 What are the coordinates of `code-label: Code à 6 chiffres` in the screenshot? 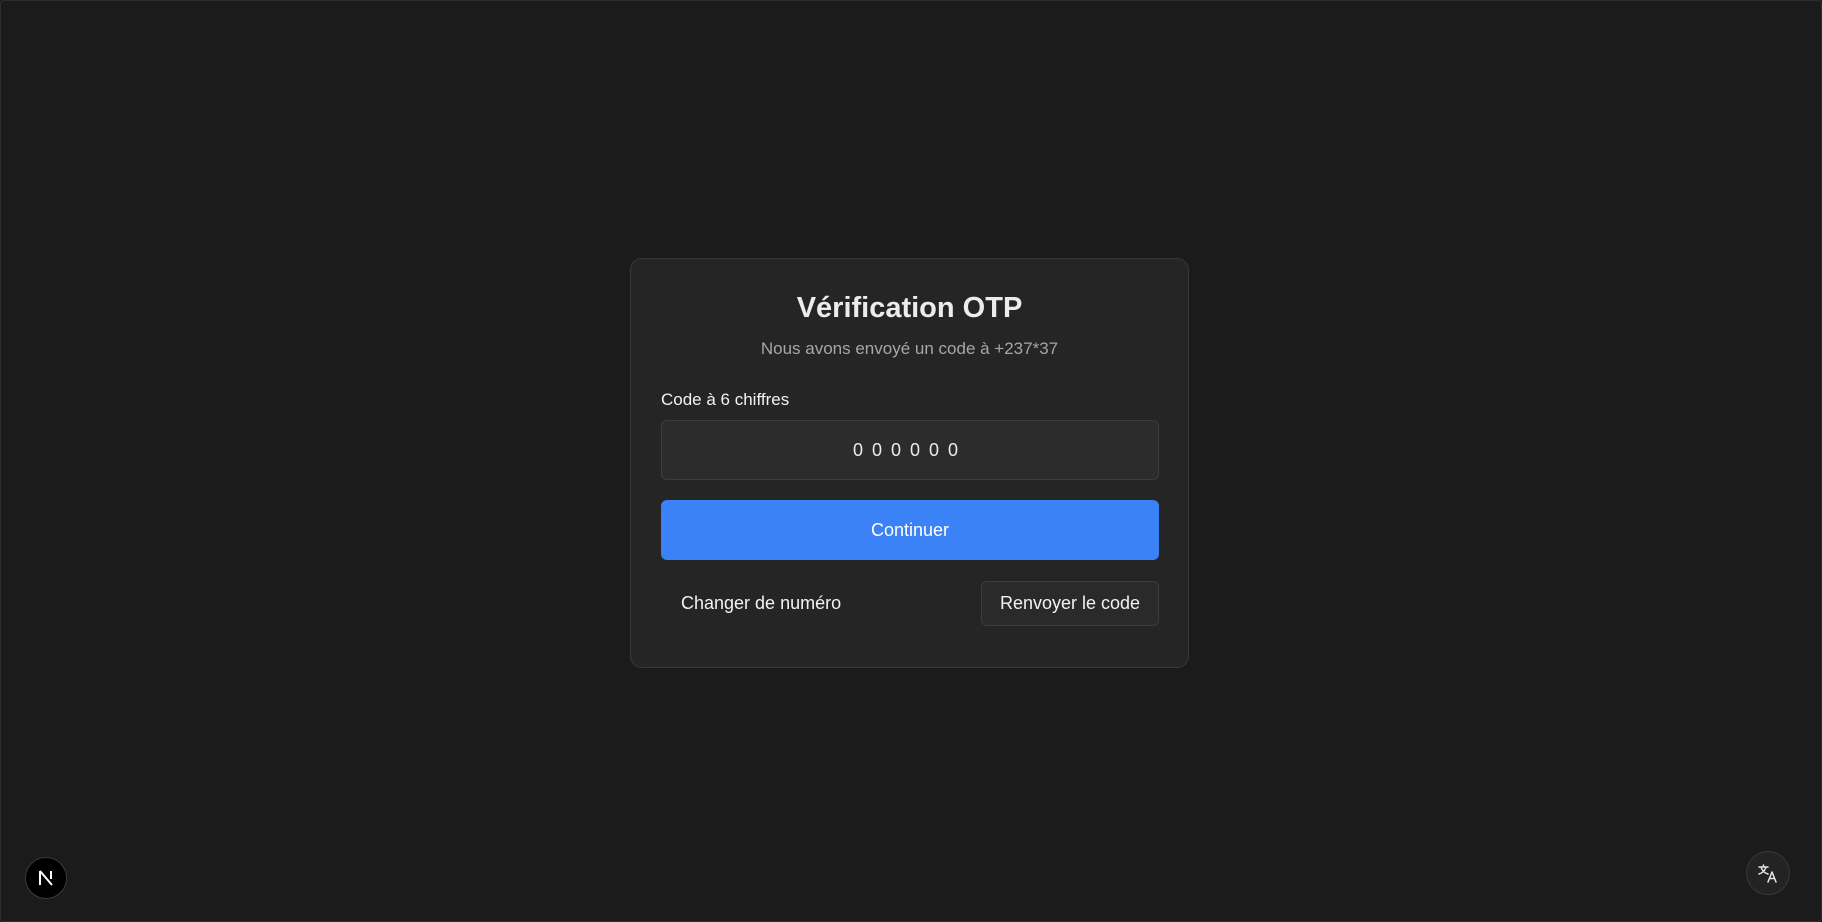 It's located at (725, 399).